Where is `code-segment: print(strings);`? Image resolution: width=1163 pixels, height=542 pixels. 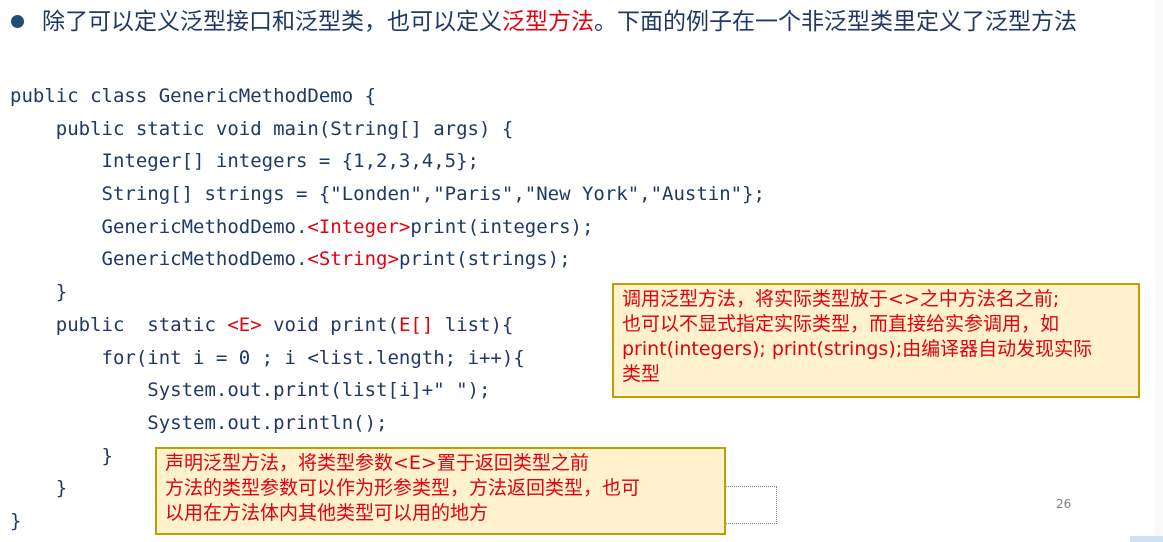
code-segment: print(strings); is located at coordinates (484, 259).